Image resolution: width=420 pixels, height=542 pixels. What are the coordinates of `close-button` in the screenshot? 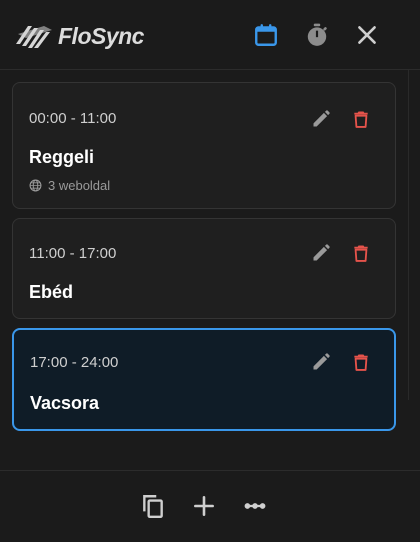 It's located at (367, 35).